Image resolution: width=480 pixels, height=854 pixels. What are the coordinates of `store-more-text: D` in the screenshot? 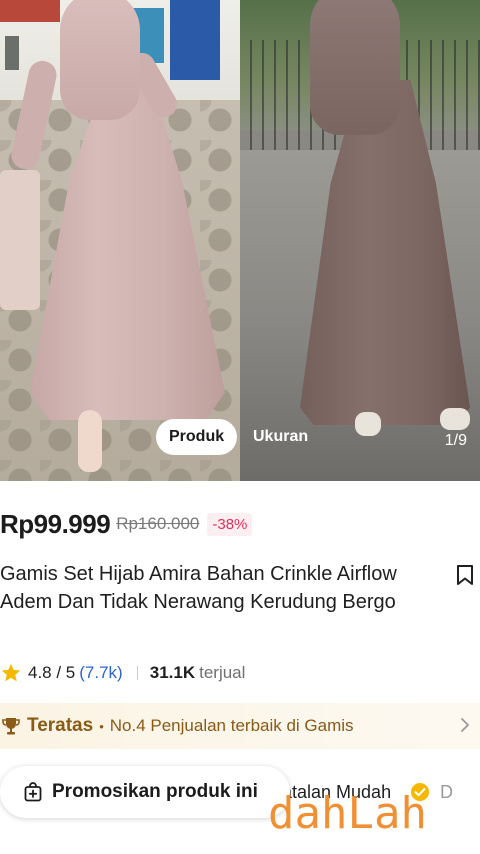 It's located at (446, 792).